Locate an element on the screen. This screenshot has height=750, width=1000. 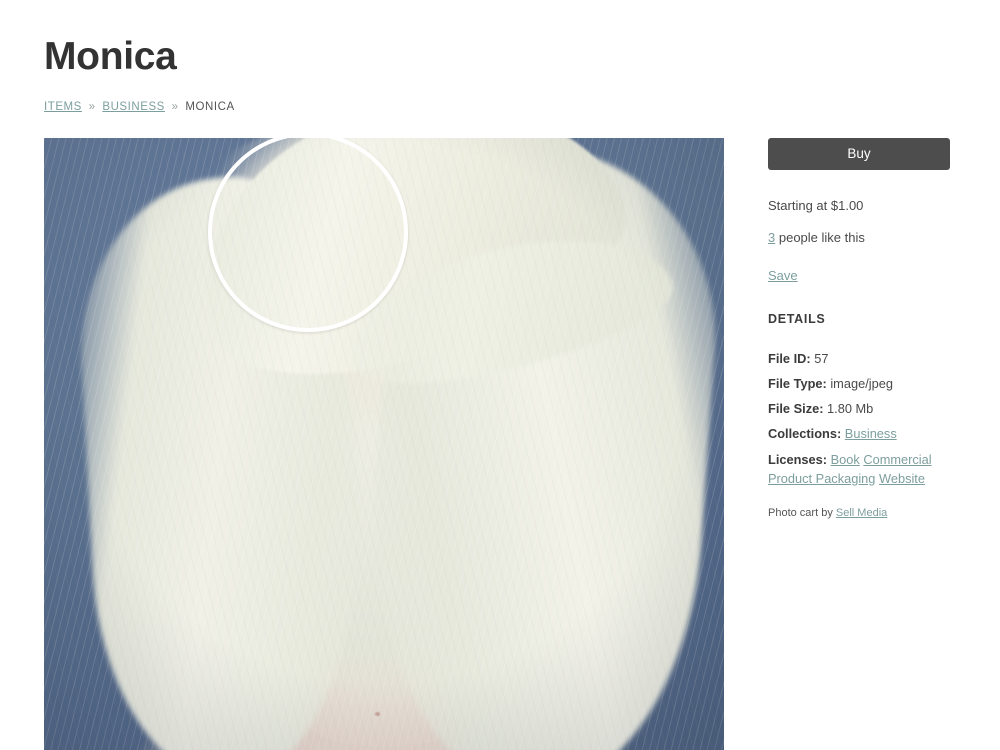
detail-label: Collections: is located at coordinates (805, 433).